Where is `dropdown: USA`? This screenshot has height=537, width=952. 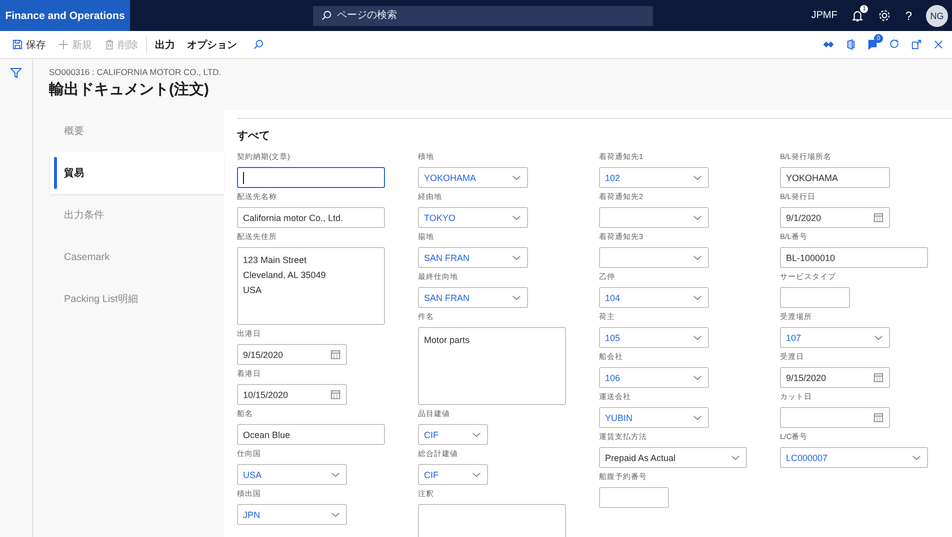 dropdown: USA is located at coordinates (292, 474).